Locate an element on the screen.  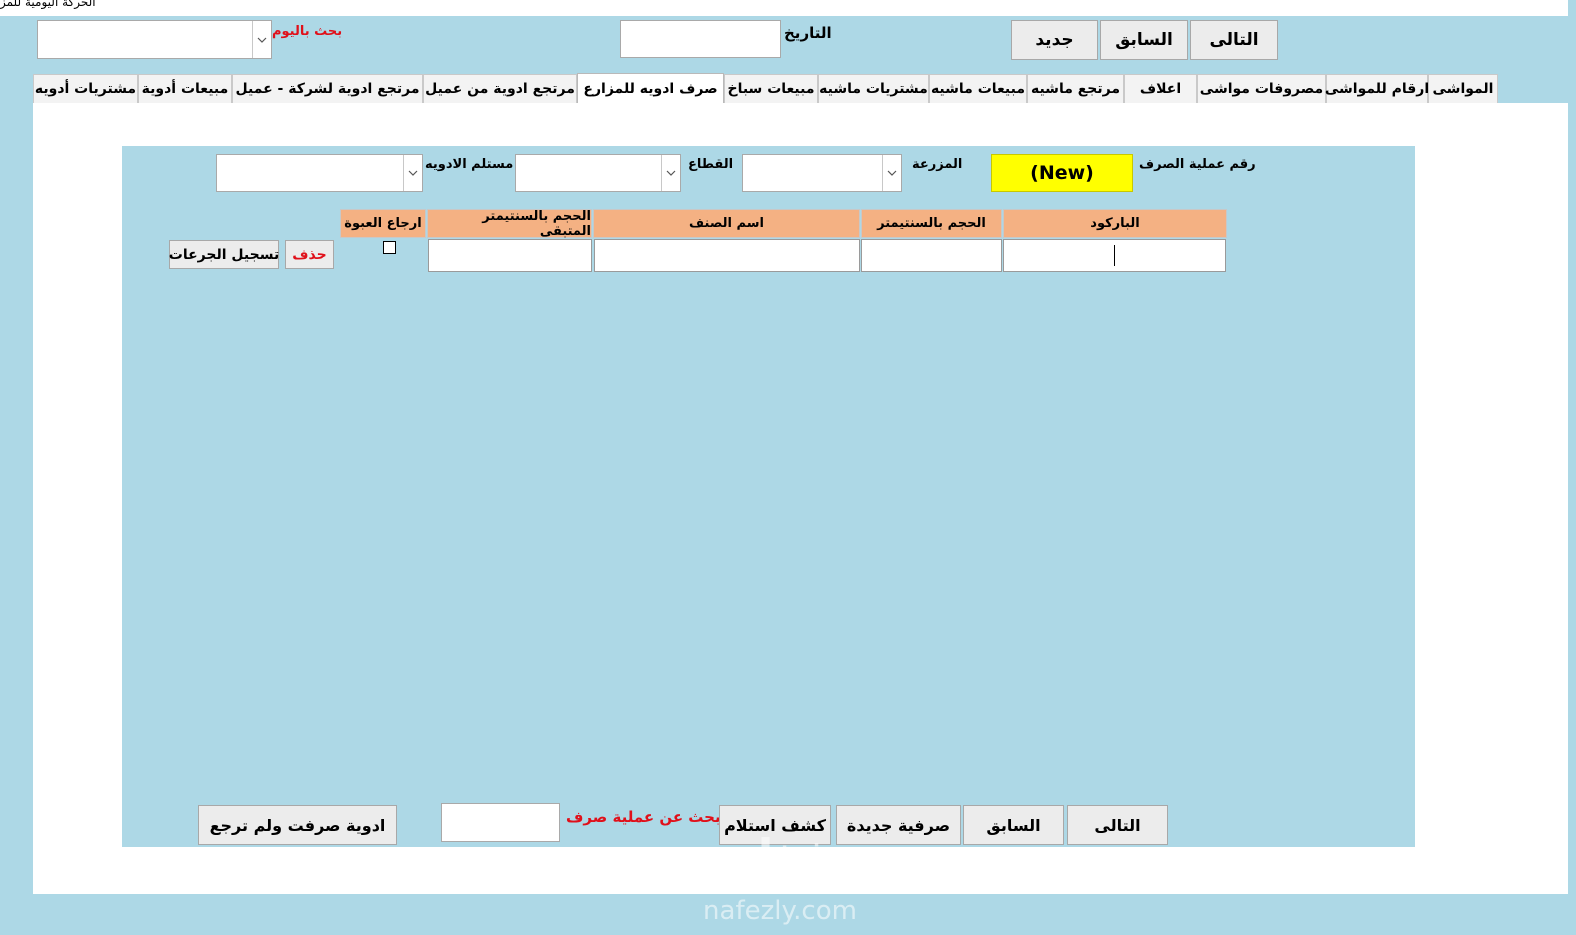
register-doses-button: تسجيل الجرعات is located at coordinates (224, 254).